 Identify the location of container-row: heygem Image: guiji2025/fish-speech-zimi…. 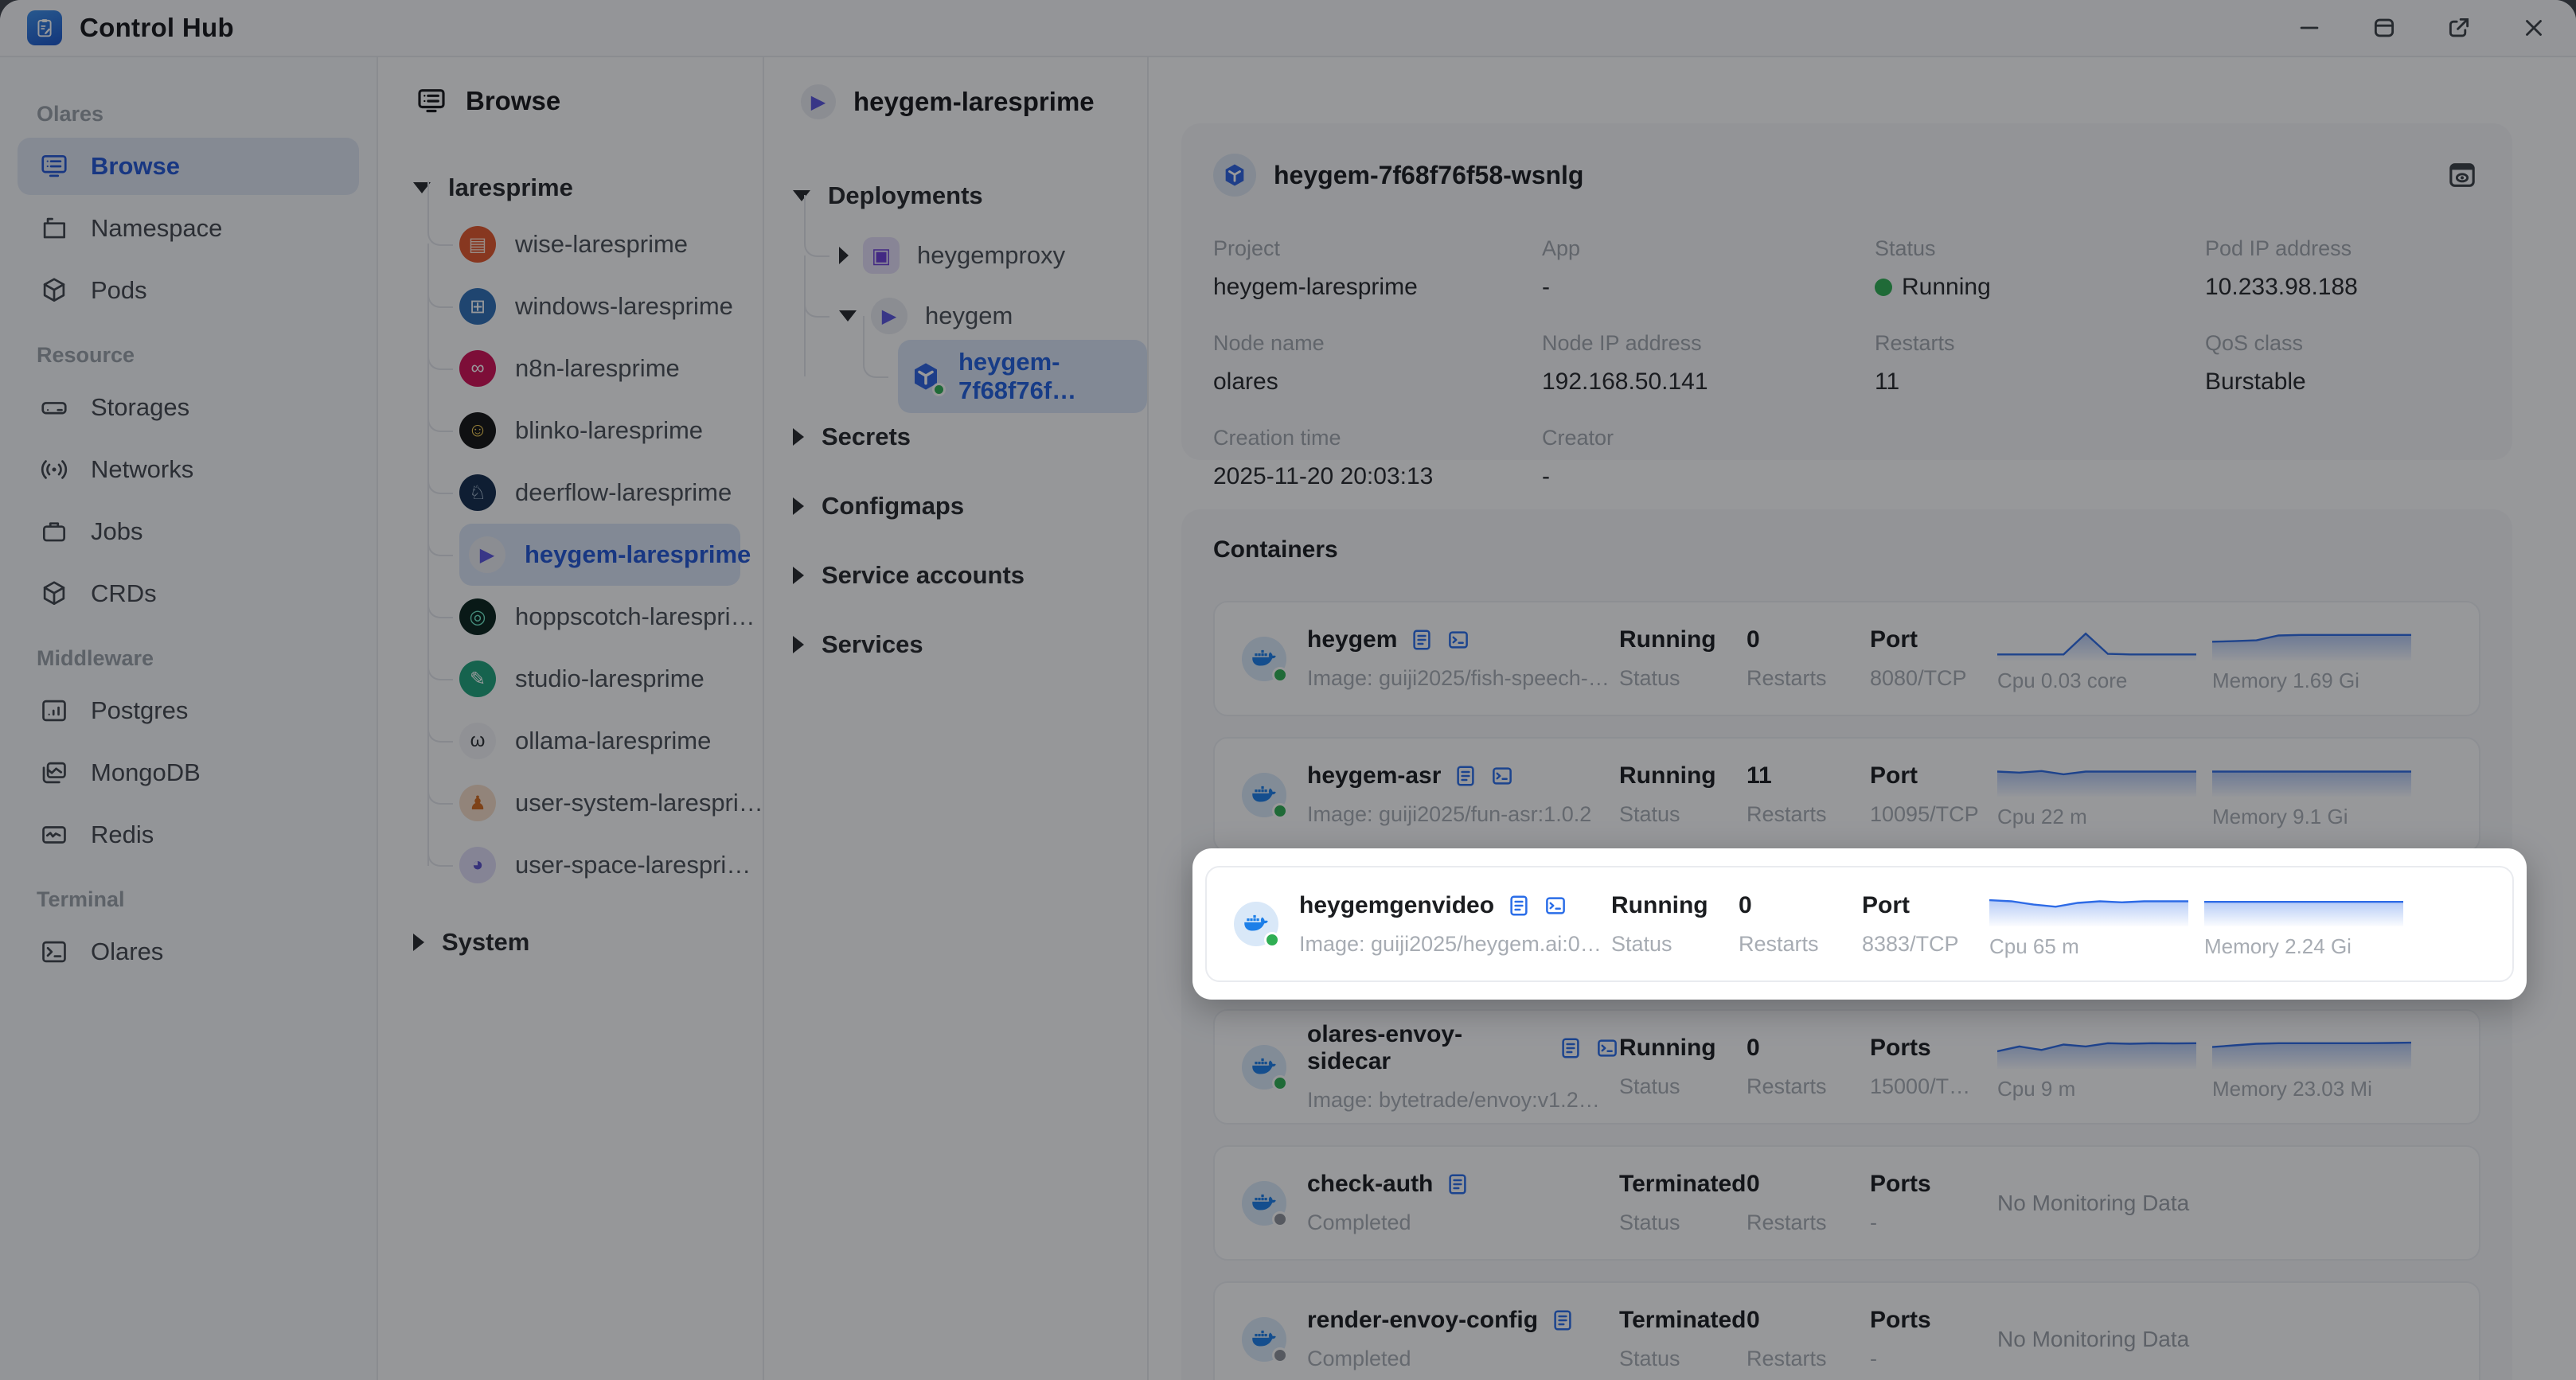
(1846, 658).